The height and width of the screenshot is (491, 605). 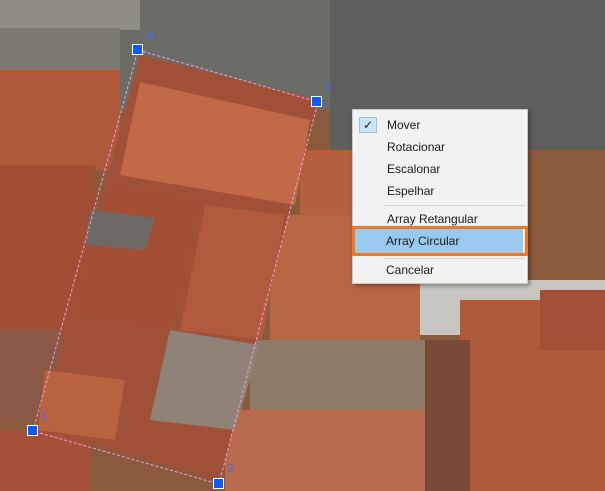 I want to click on menu-item-label: Rotacionar, so click(x=416, y=147).